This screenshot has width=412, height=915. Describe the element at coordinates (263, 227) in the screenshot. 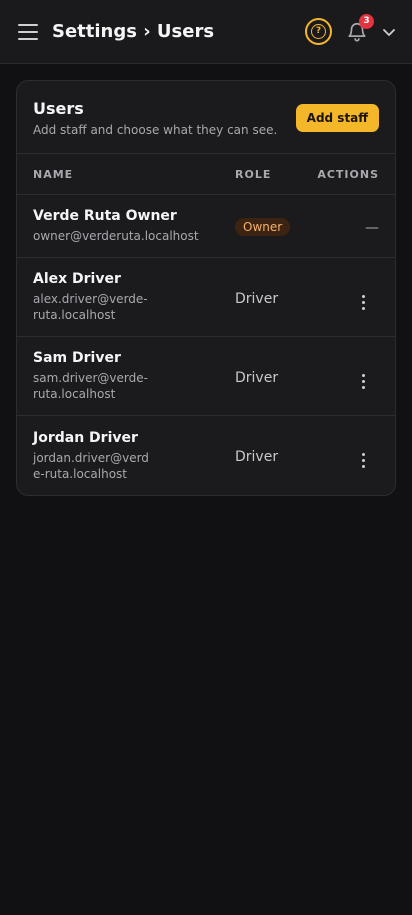

I see `role-badge: Owner` at that location.